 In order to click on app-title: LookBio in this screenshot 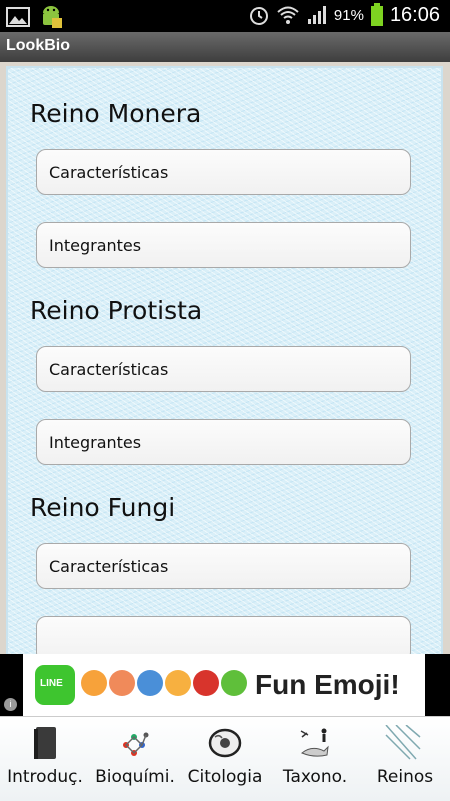, I will do `click(38, 45)`.